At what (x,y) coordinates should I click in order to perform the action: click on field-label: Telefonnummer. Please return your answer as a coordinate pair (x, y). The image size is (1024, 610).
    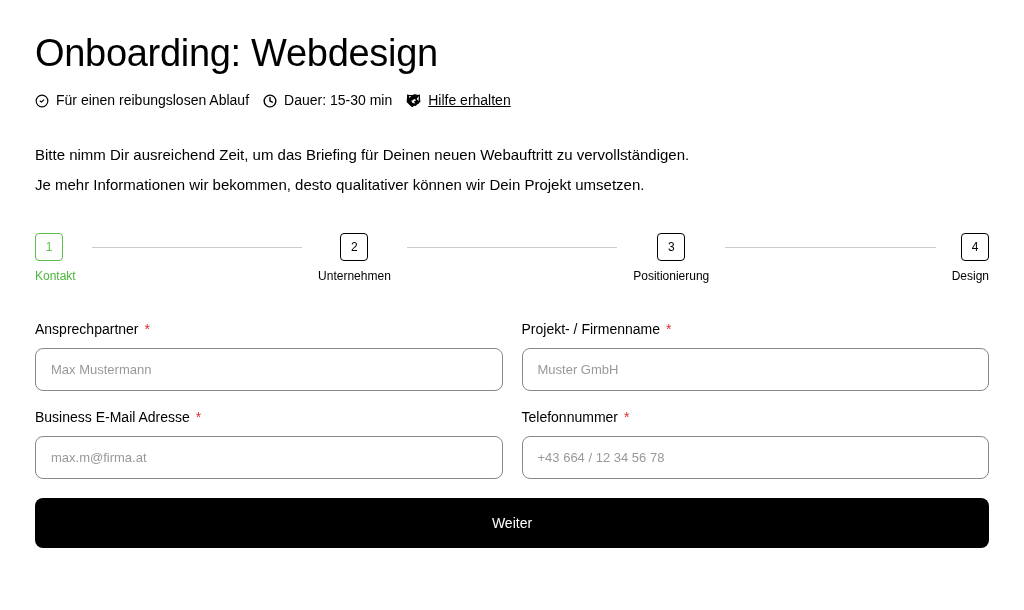
    Looking at the image, I should click on (569, 417).